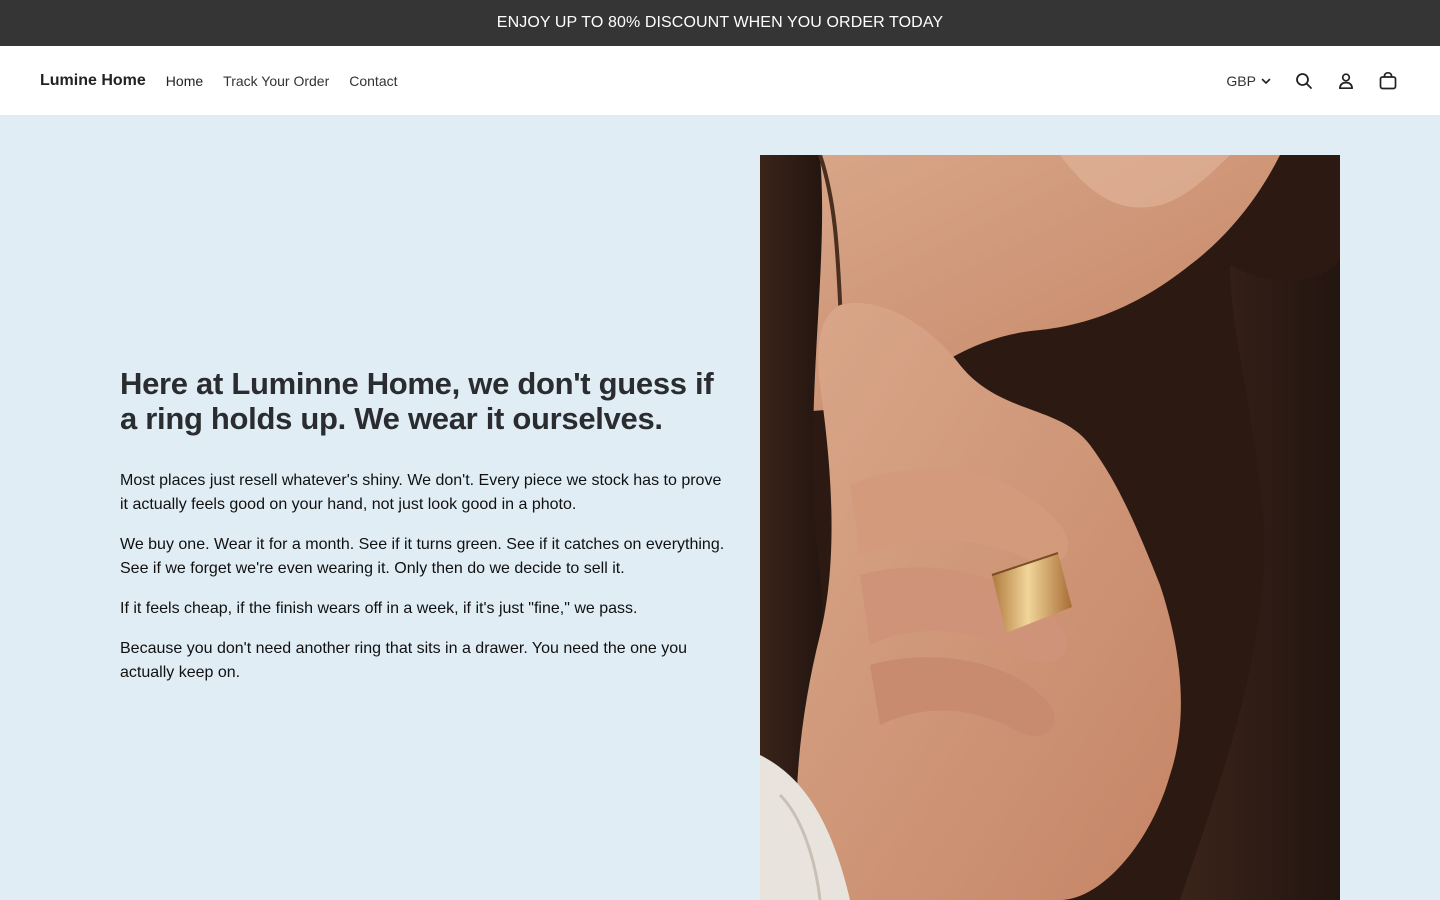  I want to click on search-button, so click(1304, 81).